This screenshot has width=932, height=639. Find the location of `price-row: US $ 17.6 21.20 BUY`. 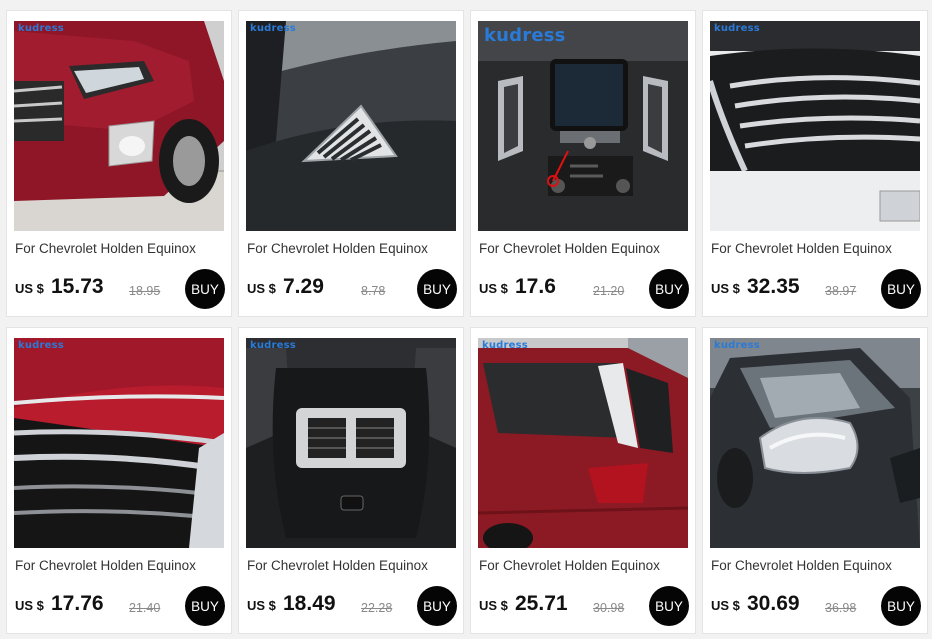

price-row: US $ 17.6 21.20 BUY is located at coordinates (585, 289).